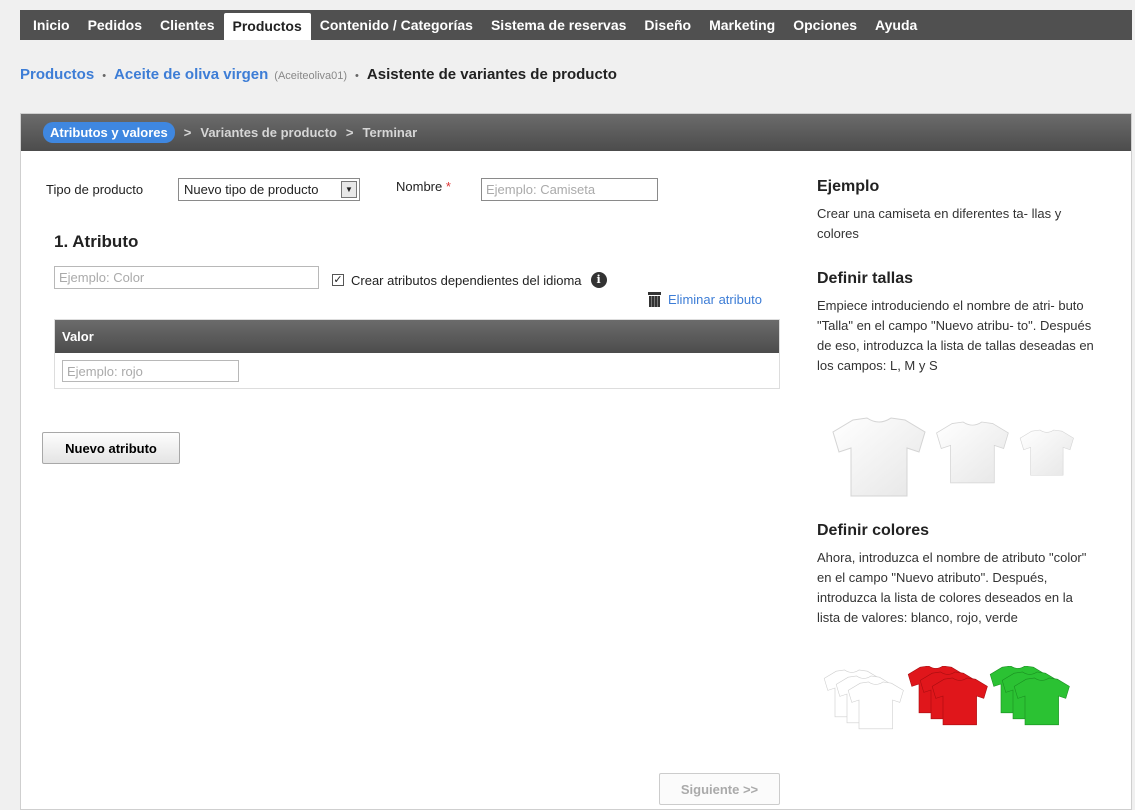 The image size is (1135, 810). What do you see at coordinates (390, 132) in the screenshot?
I see `step-terminar: Terminar` at bounding box center [390, 132].